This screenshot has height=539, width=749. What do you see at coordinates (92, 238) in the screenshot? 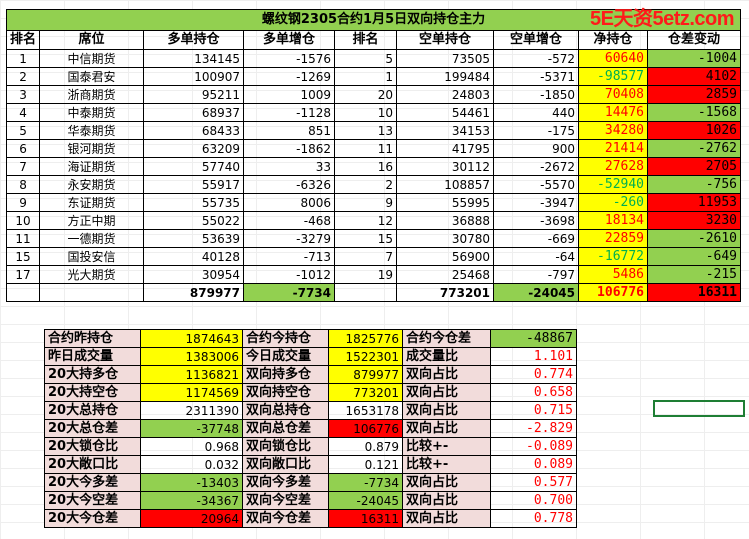
I see `seat-cell: 一德期货` at bounding box center [92, 238].